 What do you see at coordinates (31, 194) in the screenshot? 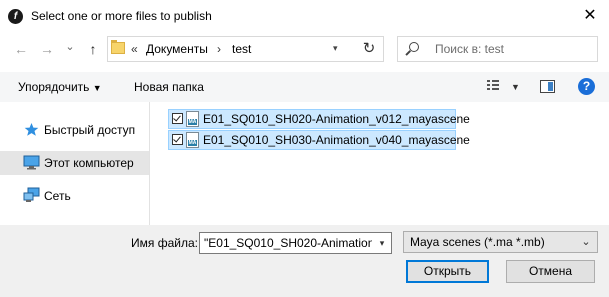
I see `network-icon` at bounding box center [31, 194].